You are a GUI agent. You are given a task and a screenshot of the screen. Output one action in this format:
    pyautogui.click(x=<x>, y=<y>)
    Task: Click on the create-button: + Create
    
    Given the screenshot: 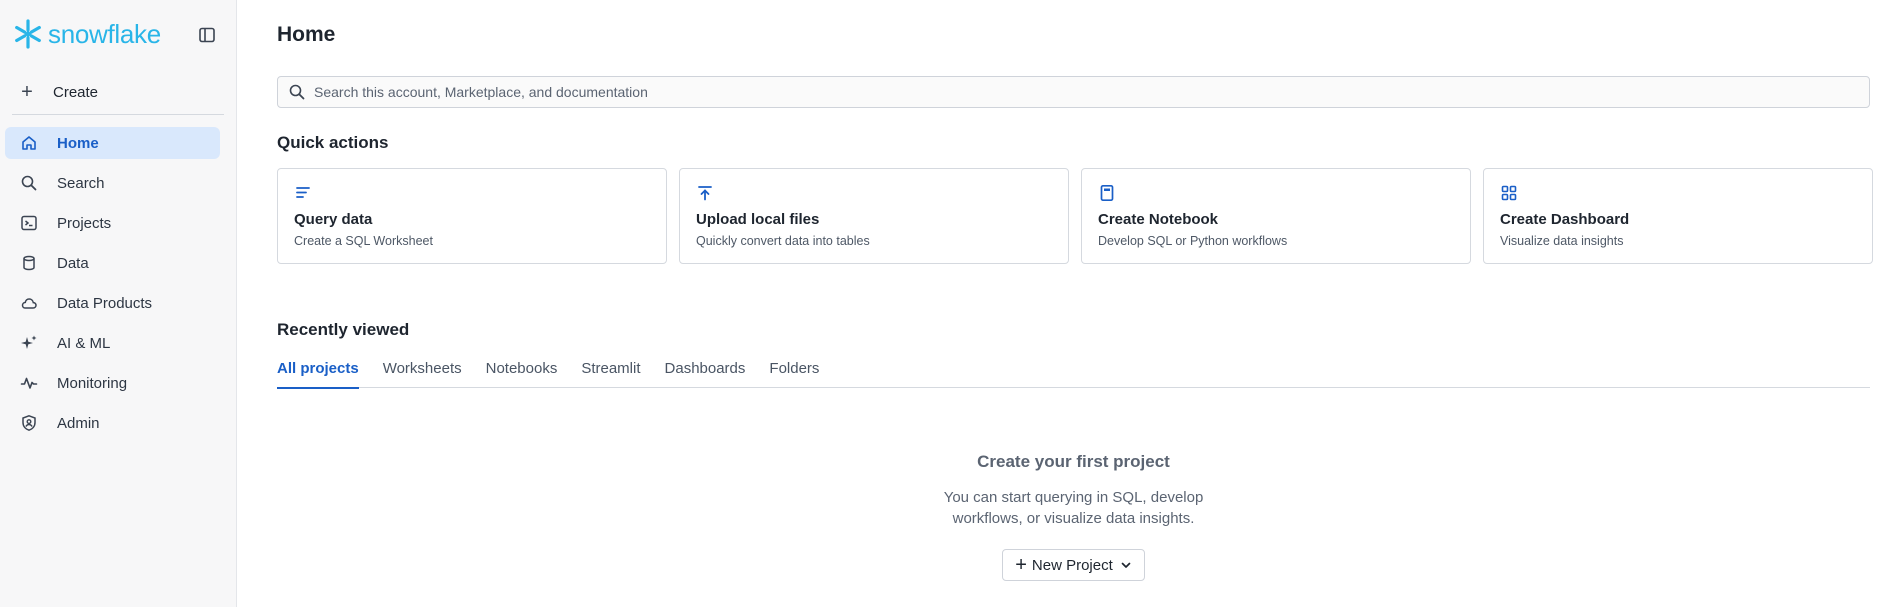 What is the action you would take?
    pyautogui.click(x=58, y=92)
    